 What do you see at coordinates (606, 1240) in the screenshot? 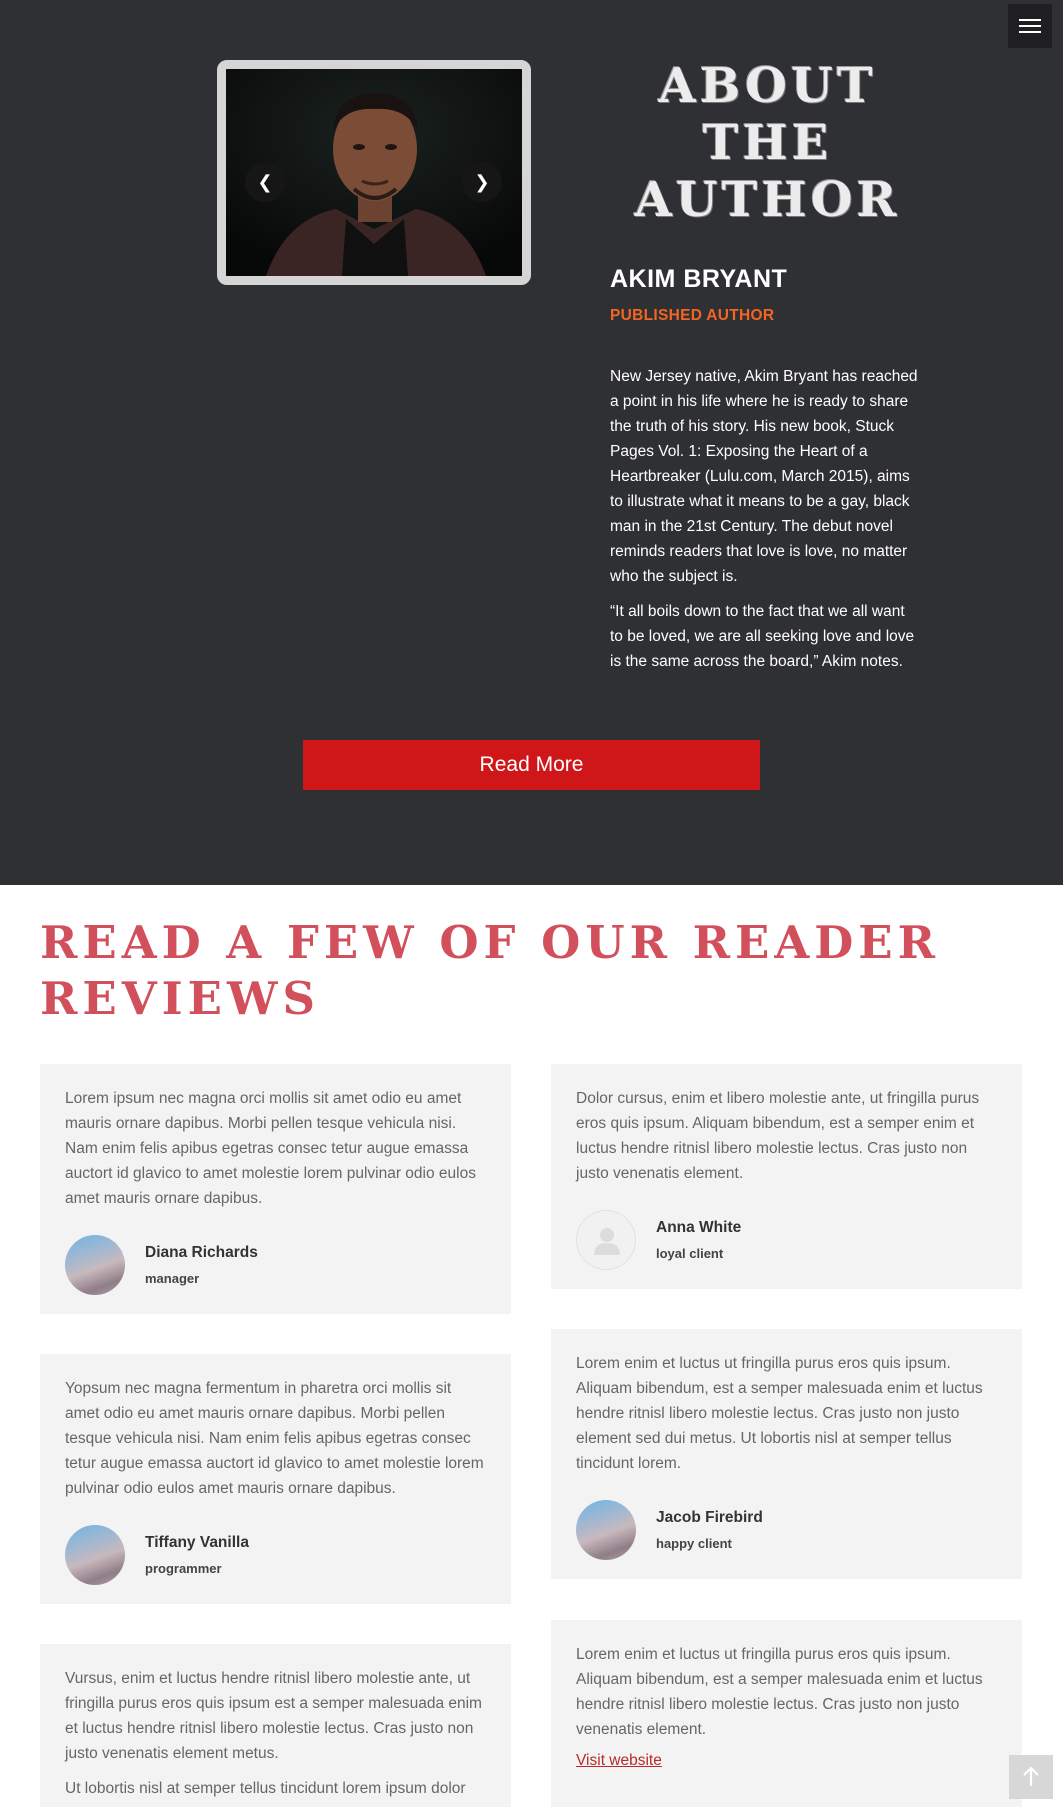
I see `avatar-placeholder-icon` at bounding box center [606, 1240].